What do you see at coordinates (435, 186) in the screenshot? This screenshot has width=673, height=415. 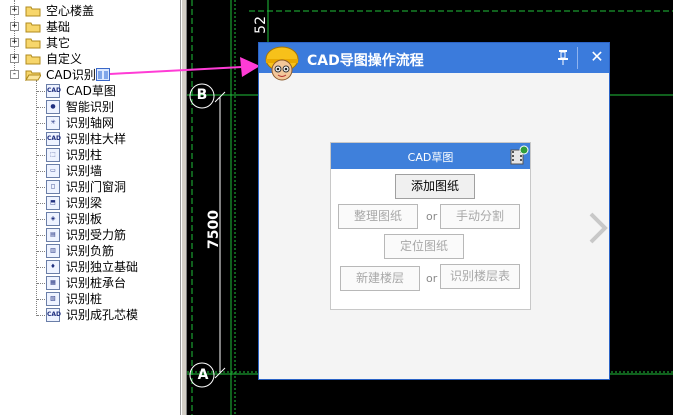 I see `add-drawing-button: 添加图纸` at bounding box center [435, 186].